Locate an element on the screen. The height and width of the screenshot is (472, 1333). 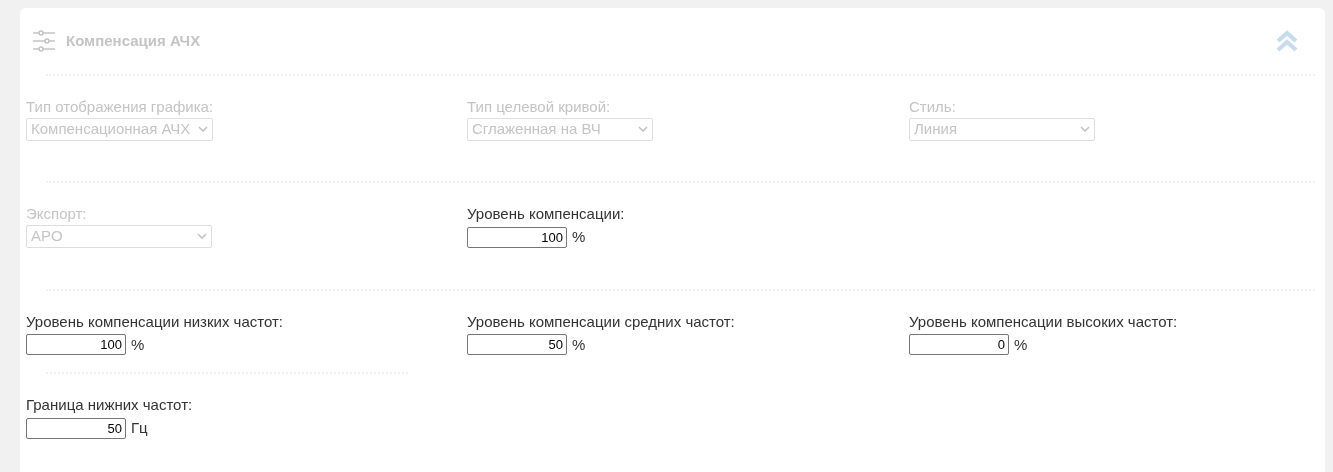
field-label: Уровень компенсации высоких частот: is located at coordinates (1043, 321).